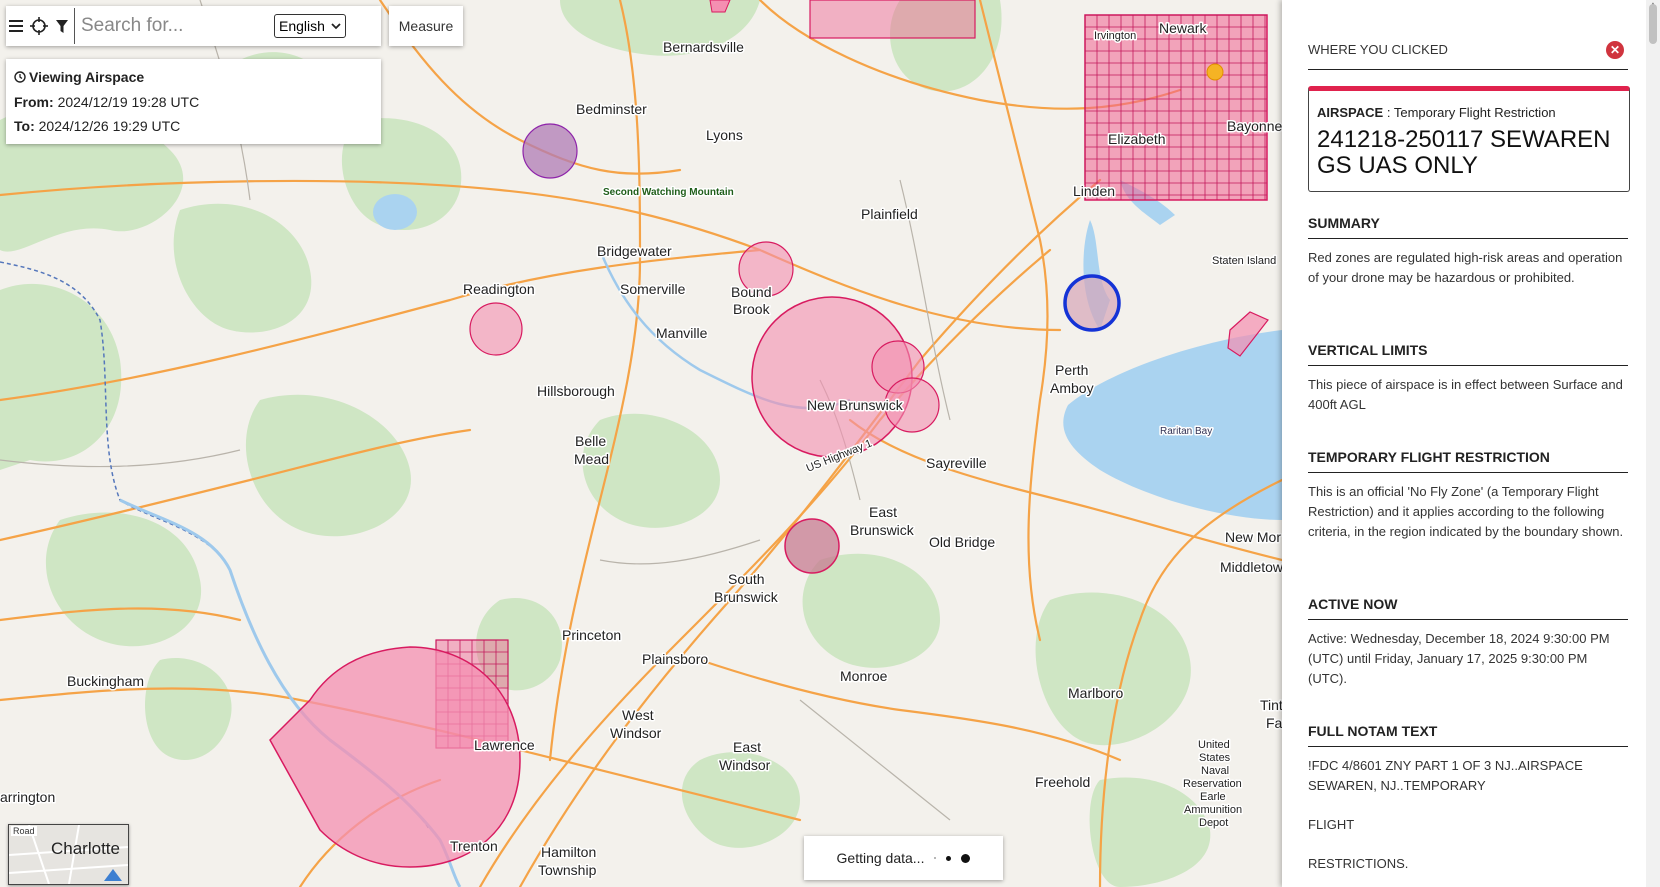  What do you see at coordinates (173, 26) in the screenshot?
I see `search-input` at bounding box center [173, 26].